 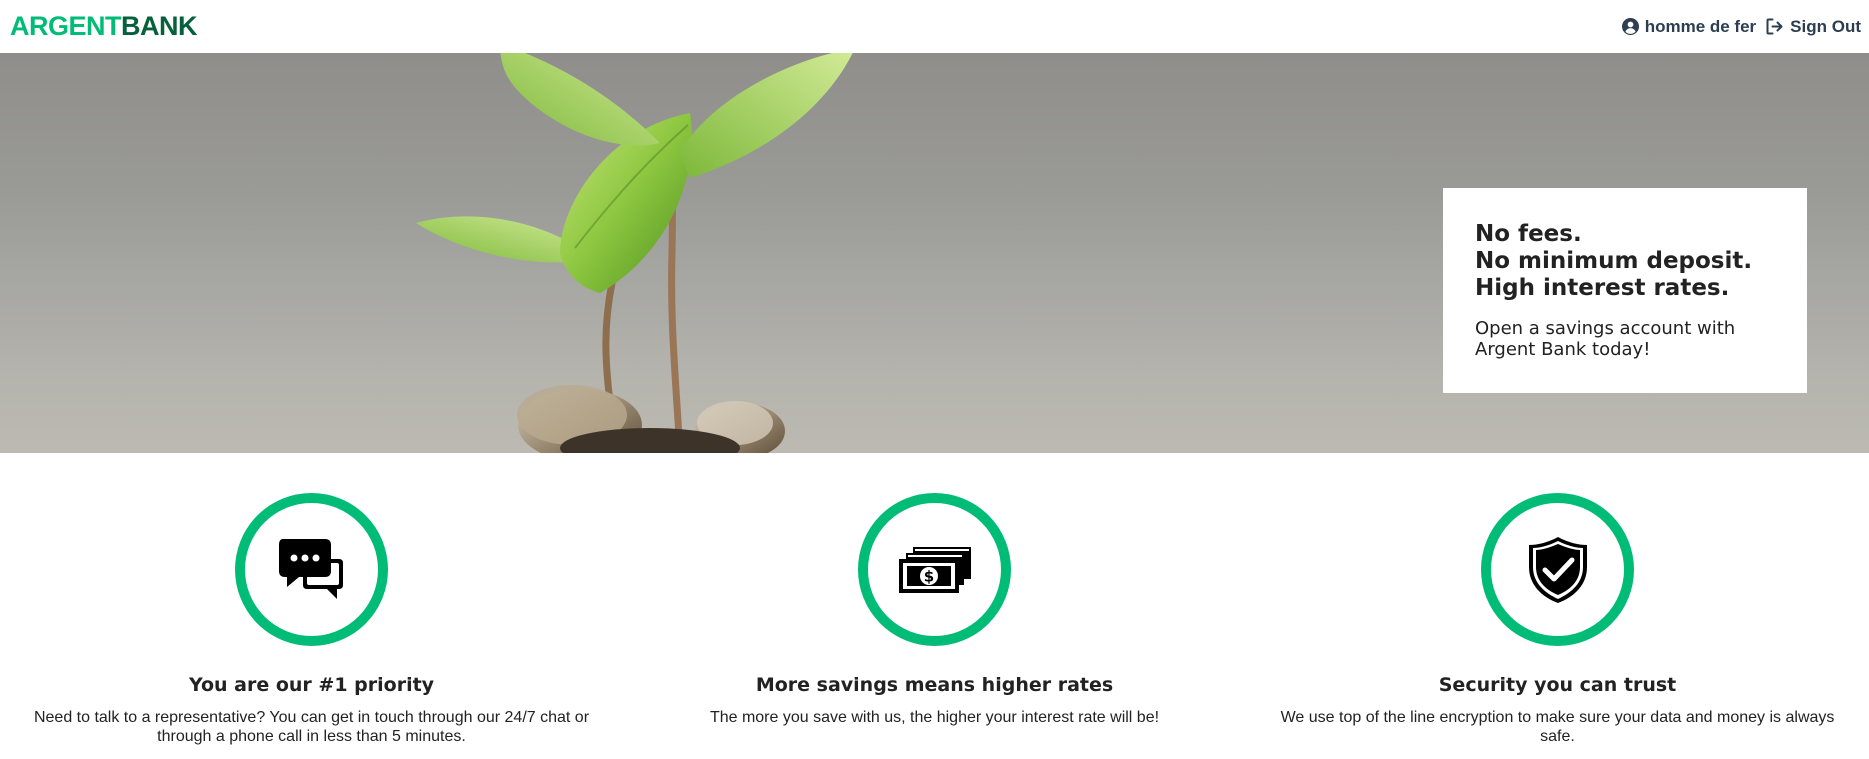 What do you see at coordinates (1614, 261) in the screenshot?
I see `promo-subtitle-no-minimum: No minimum deposit.` at bounding box center [1614, 261].